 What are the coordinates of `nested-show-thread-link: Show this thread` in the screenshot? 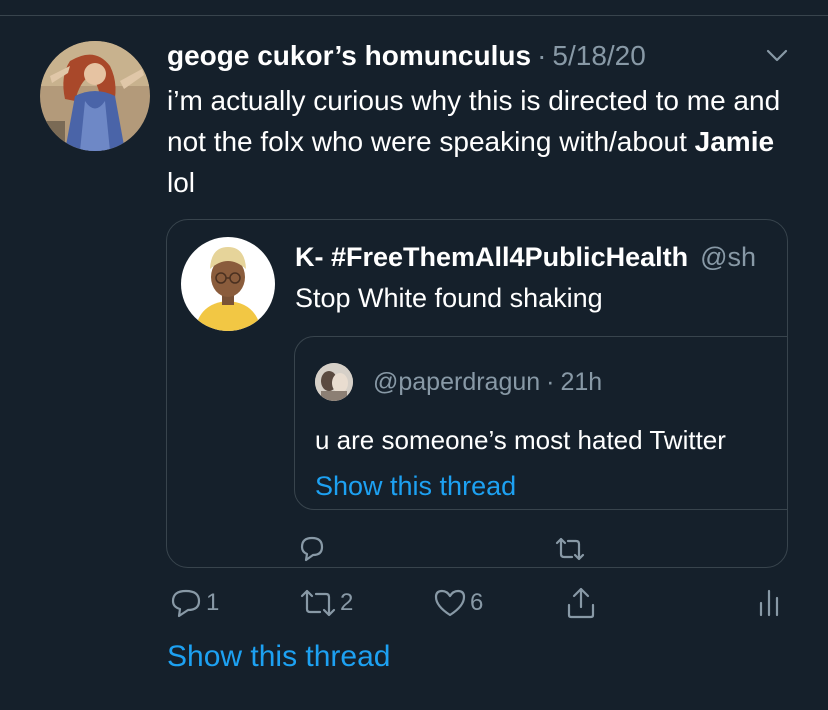 It's located at (415, 486).